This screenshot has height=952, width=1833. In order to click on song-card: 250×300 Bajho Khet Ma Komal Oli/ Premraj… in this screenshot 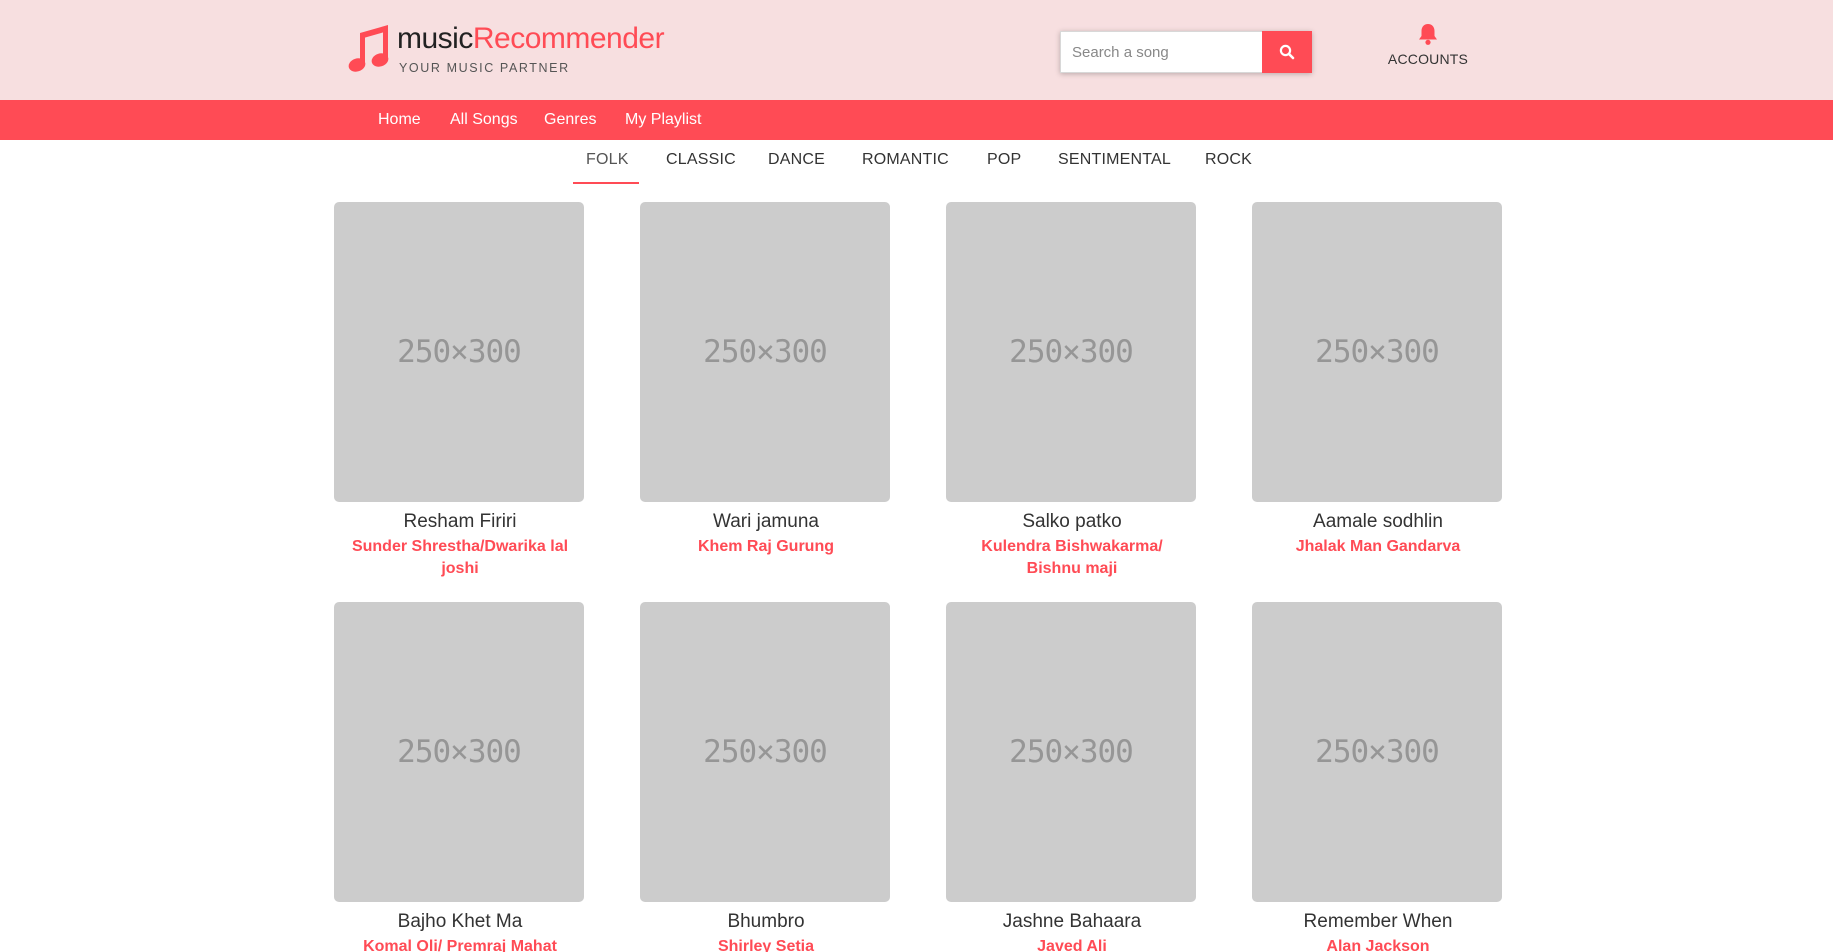, I will do `click(460, 777)`.